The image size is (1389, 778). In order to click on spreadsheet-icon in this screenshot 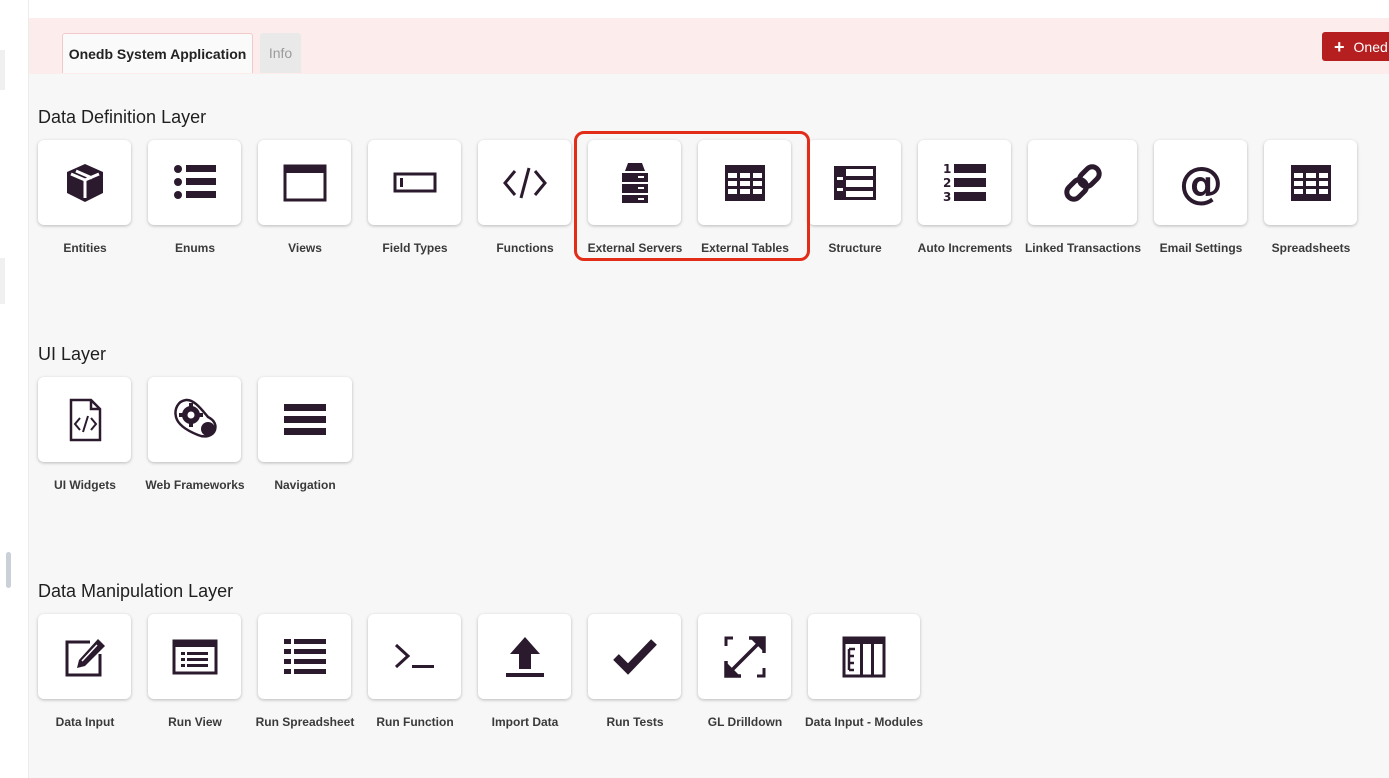, I will do `click(1310, 182)`.